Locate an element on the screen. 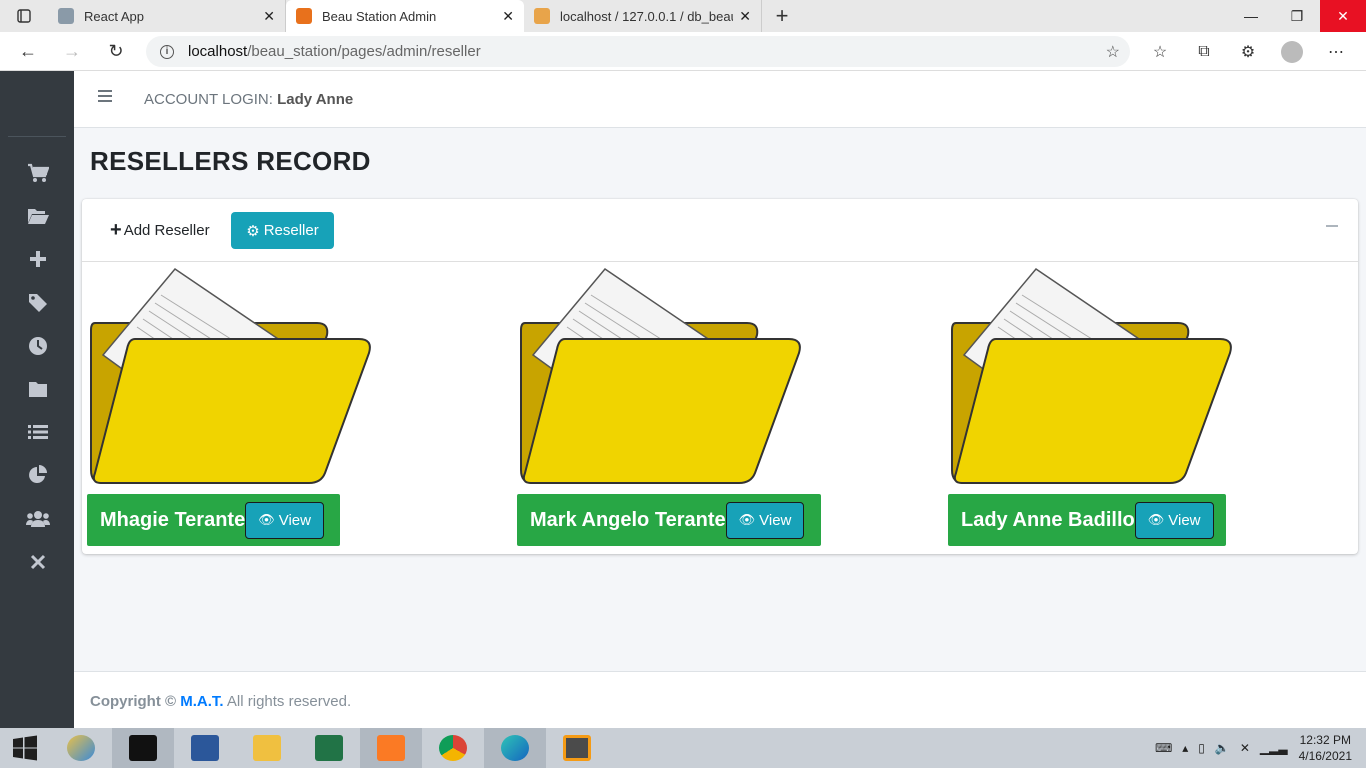 The image size is (1366, 768). extensions-icon: ⚙ is located at coordinates (1248, 52).